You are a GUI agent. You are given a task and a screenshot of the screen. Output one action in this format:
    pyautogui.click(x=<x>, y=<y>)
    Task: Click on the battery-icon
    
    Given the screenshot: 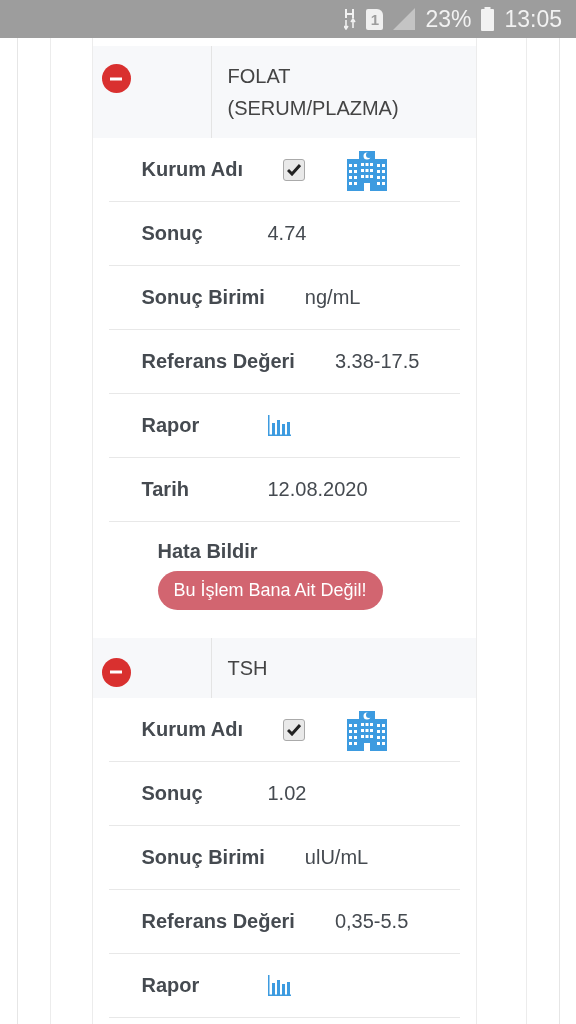 What is the action you would take?
    pyautogui.click(x=488, y=19)
    